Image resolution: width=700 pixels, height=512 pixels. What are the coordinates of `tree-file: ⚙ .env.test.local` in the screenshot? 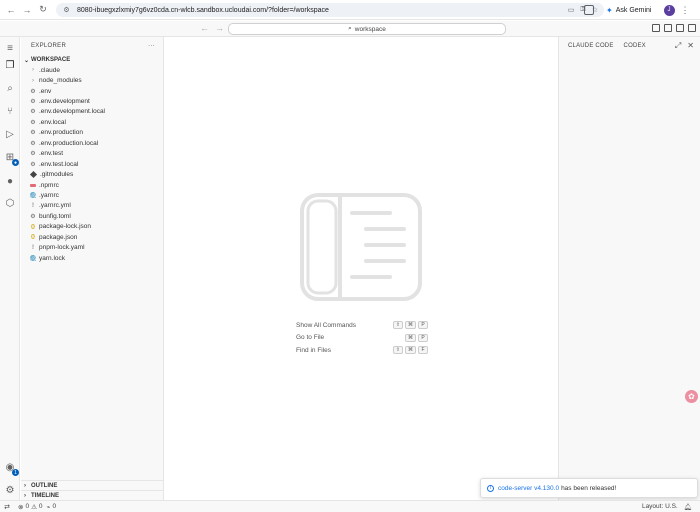 It's located at (92, 164).